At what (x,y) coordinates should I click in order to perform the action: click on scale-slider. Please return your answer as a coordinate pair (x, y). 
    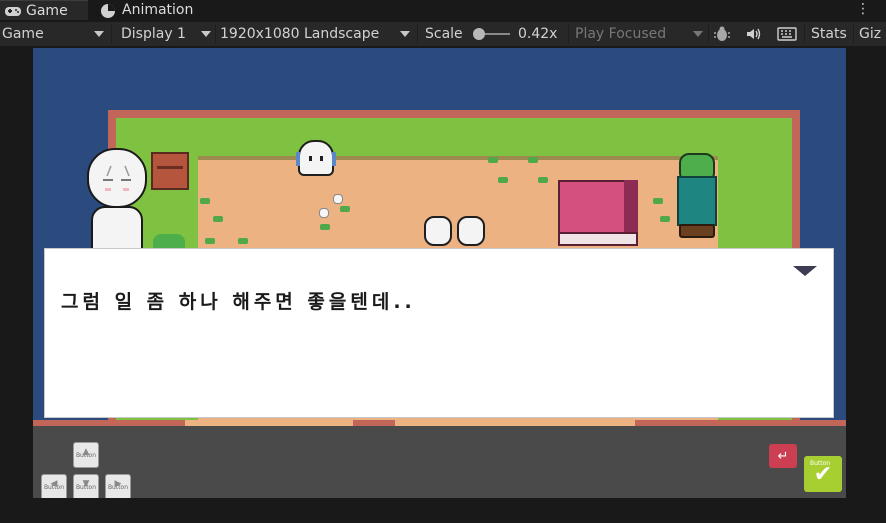
    Looking at the image, I should click on (492, 34).